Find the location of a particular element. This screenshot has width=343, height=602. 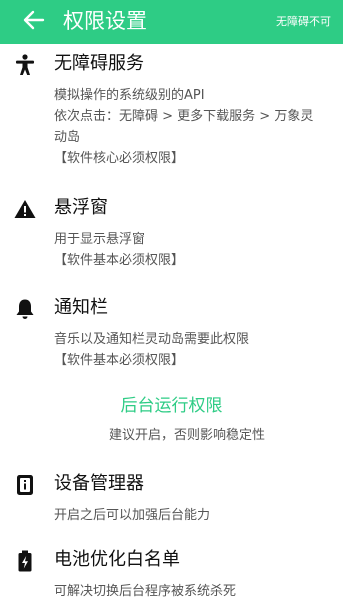

permission-requirement-note: 【软件核心必须权限】 is located at coordinates (119, 158).